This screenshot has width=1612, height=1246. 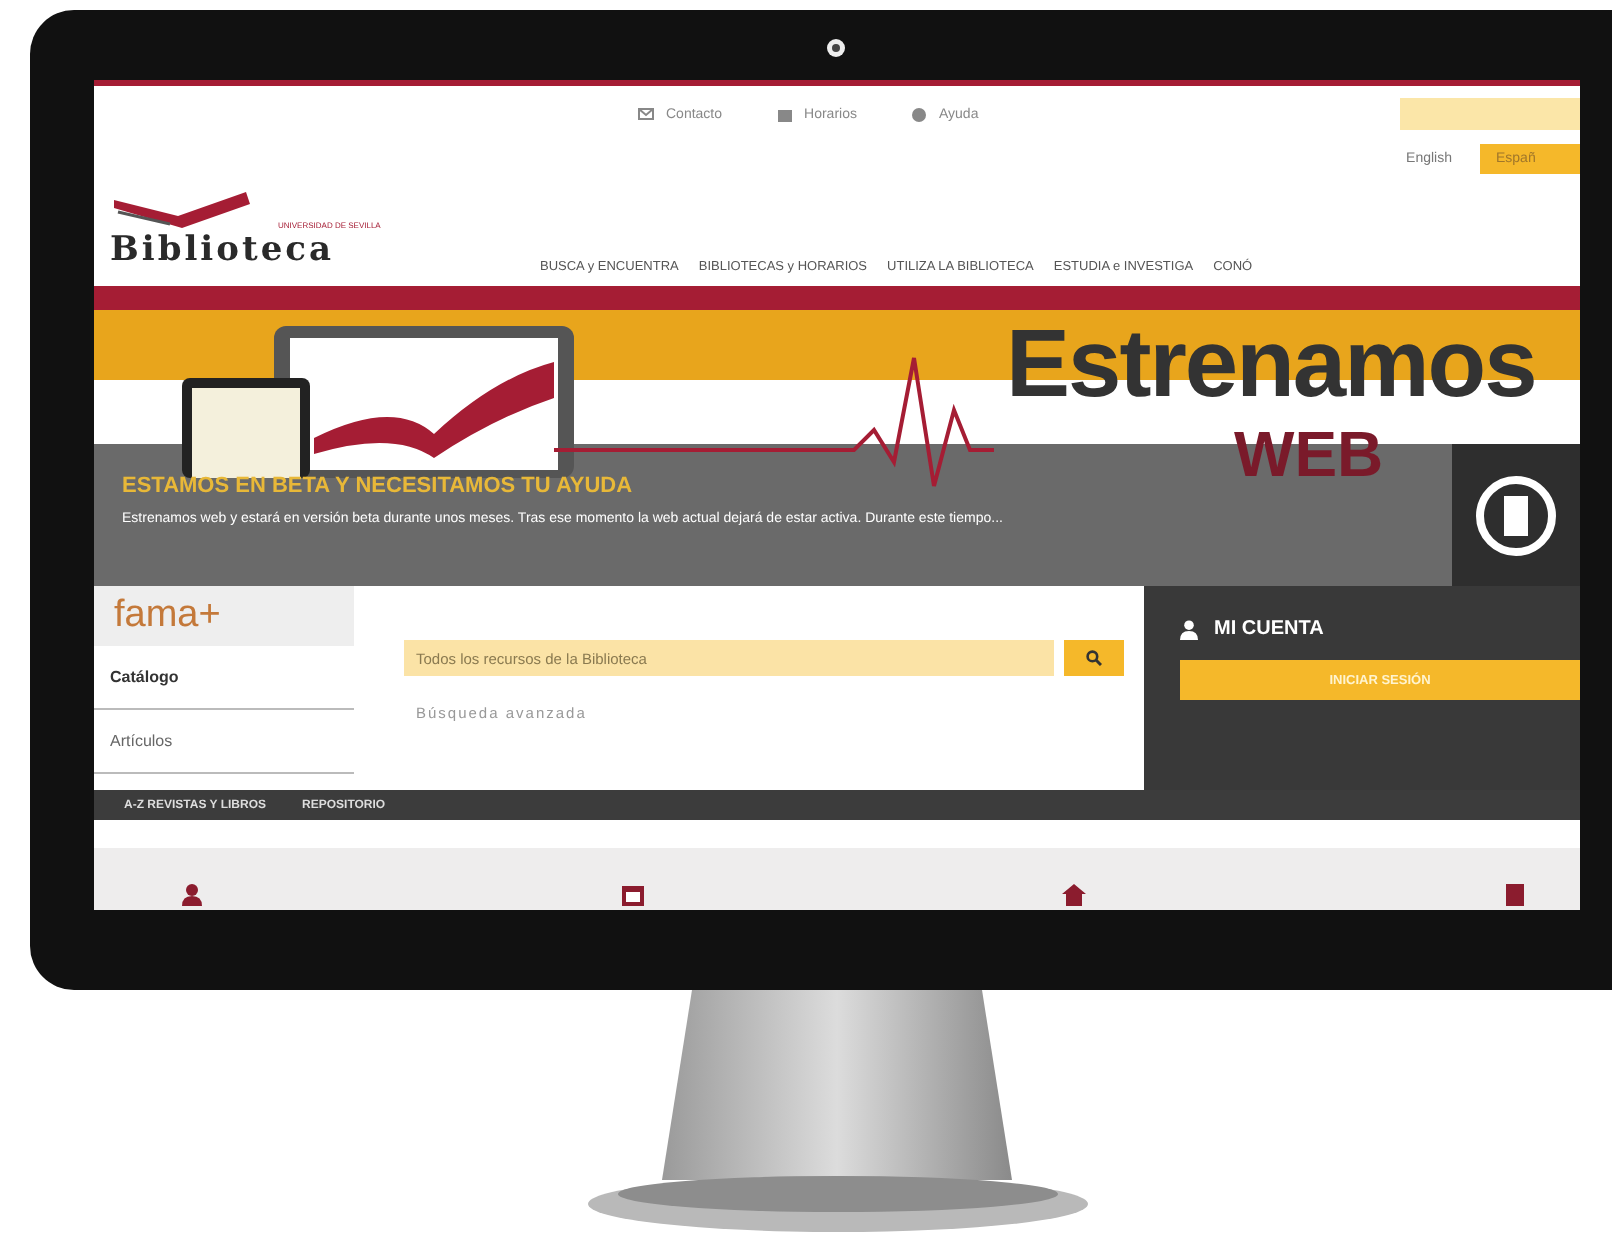 I want to click on search-button, so click(x=1094, y=658).